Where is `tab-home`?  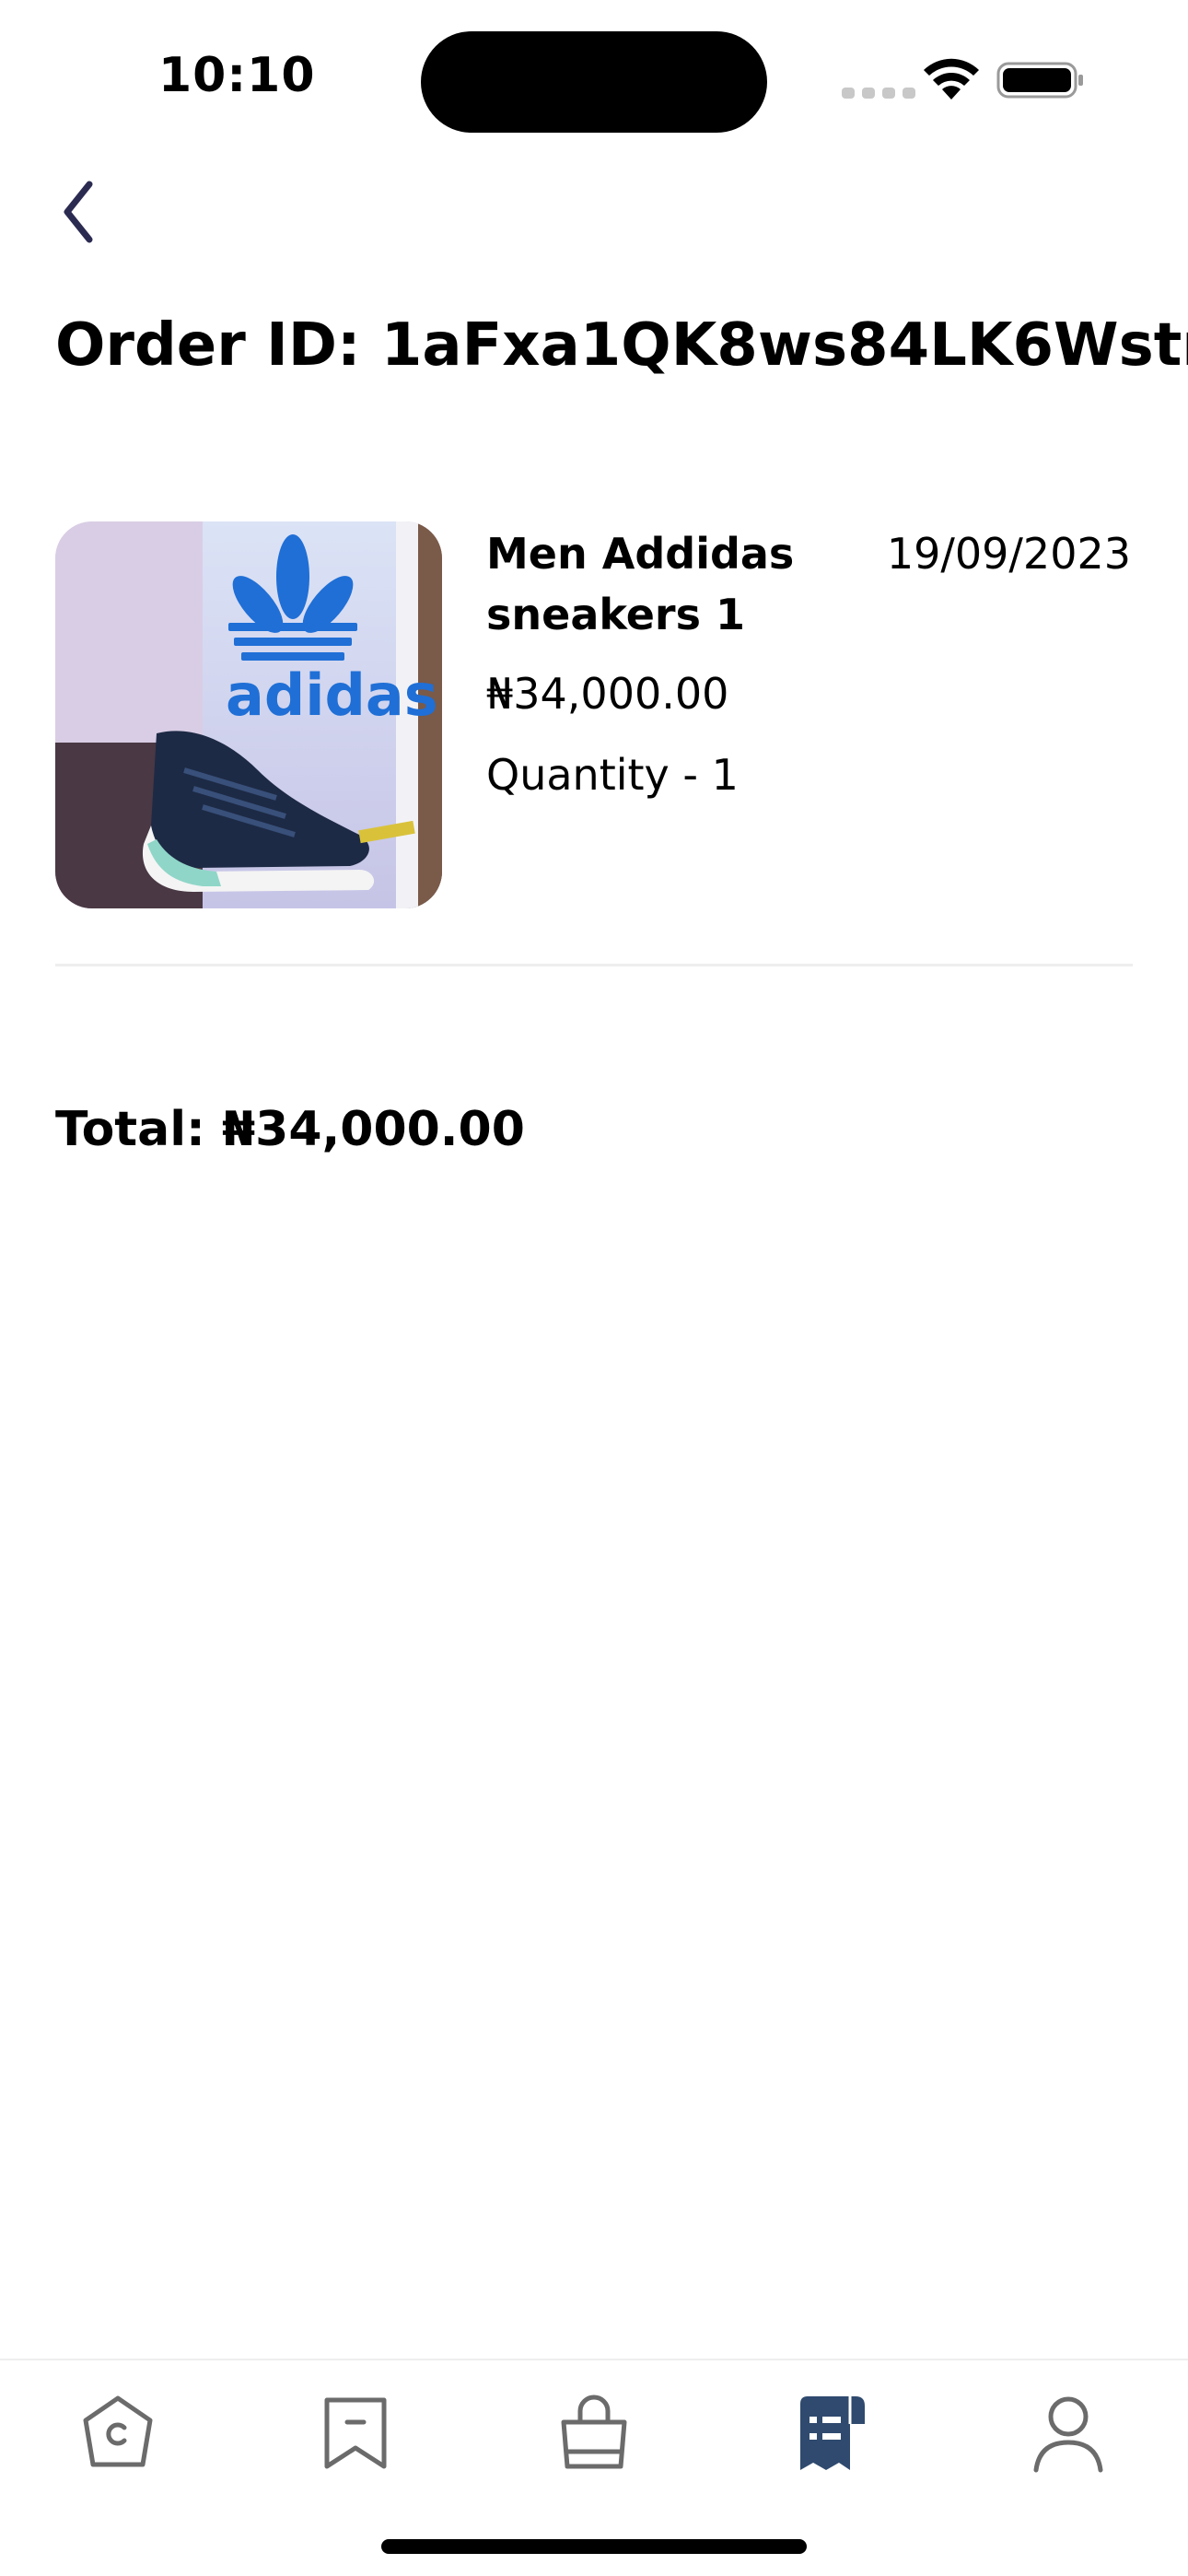
tab-home is located at coordinates (118, 2432).